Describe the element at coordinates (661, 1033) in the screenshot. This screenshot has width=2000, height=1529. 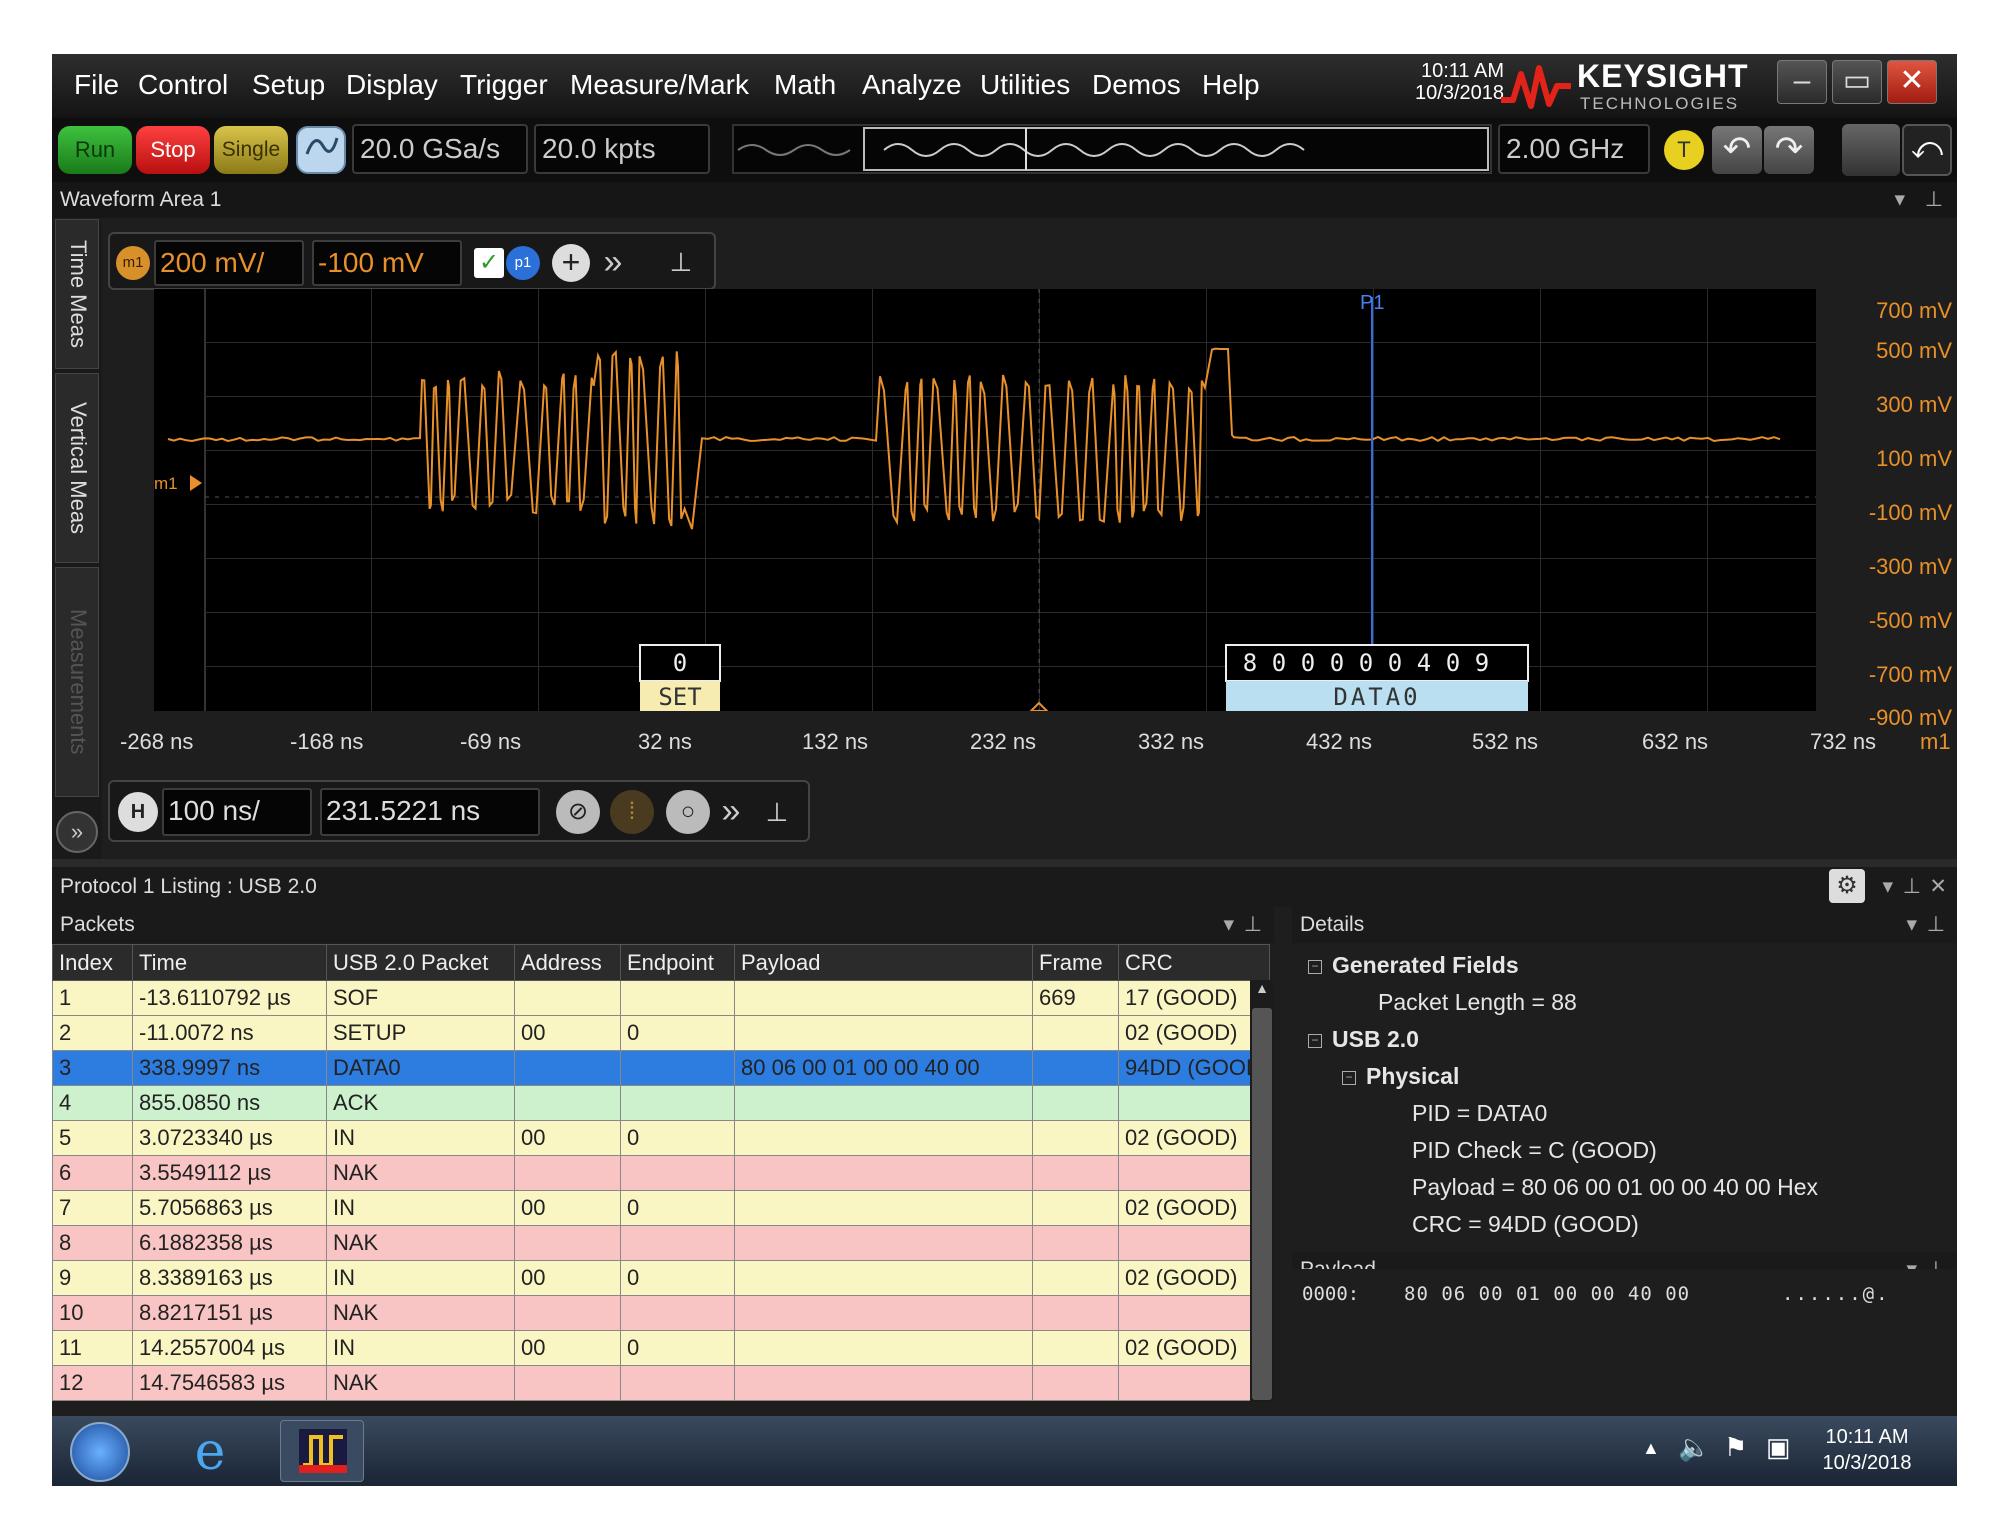
I see `packet-row: 2 -11.0072 ns SETUP 00 0 02 (GOOD)` at that location.